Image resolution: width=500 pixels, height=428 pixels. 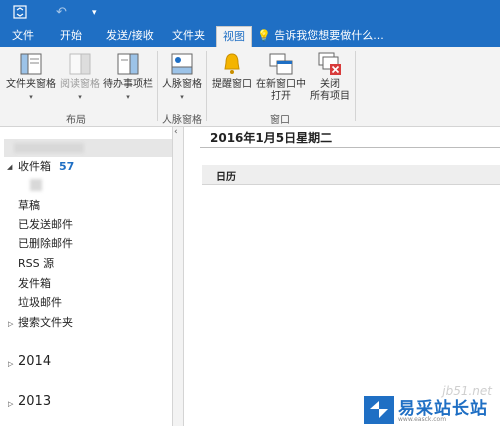 I want to click on collapse-triangle-icon: ◢, so click(x=9, y=167).